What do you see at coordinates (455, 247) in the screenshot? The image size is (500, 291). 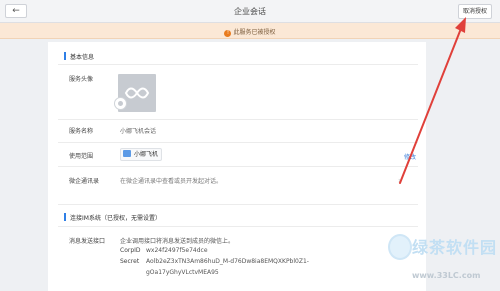 I see `watermark-brand: 绿茶软件园` at bounding box center [455, 247].